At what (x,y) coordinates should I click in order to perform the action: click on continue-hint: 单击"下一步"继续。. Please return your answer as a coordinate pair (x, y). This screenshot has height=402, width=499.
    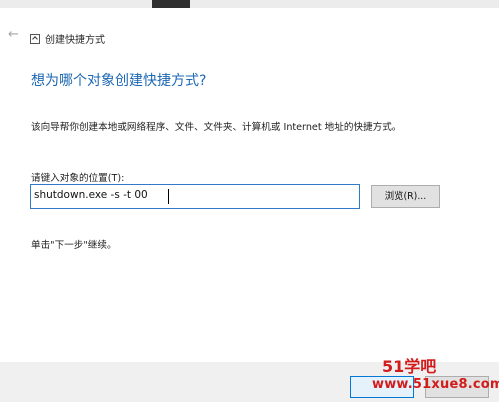
    Looking at the image, I should click on (74, 245).